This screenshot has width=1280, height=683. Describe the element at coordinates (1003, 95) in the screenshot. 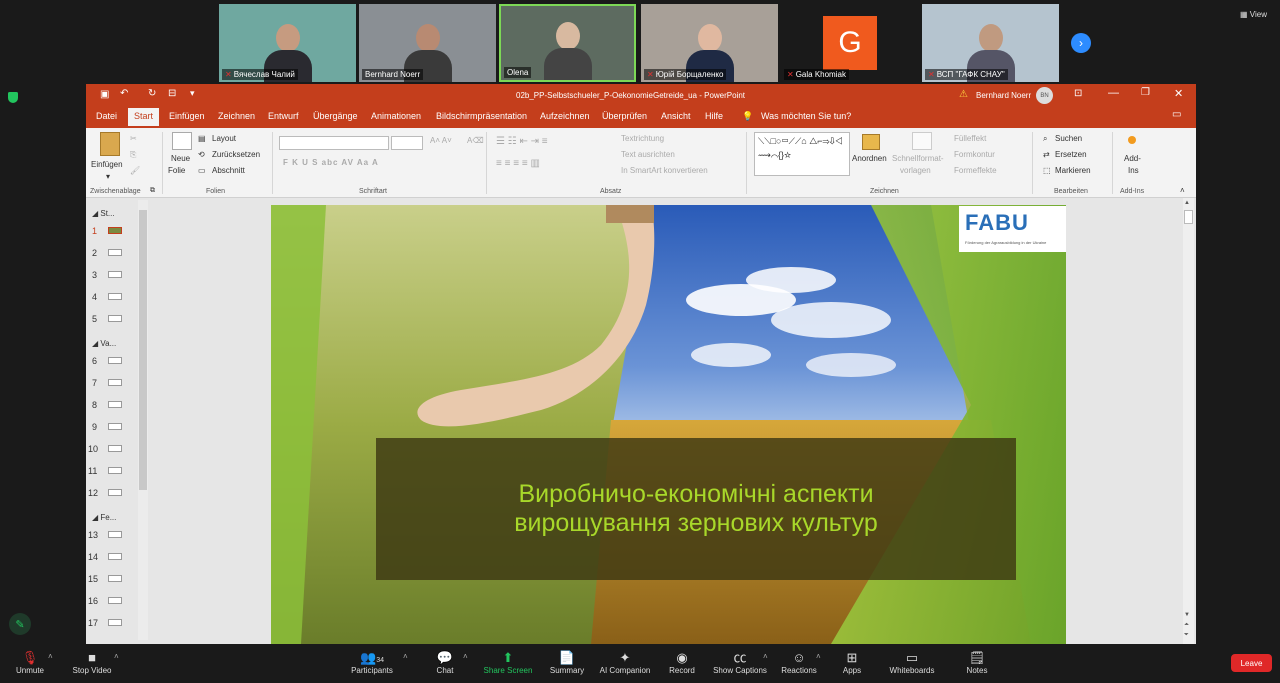

I see `user-name: Bernhard Noerr` at that location.